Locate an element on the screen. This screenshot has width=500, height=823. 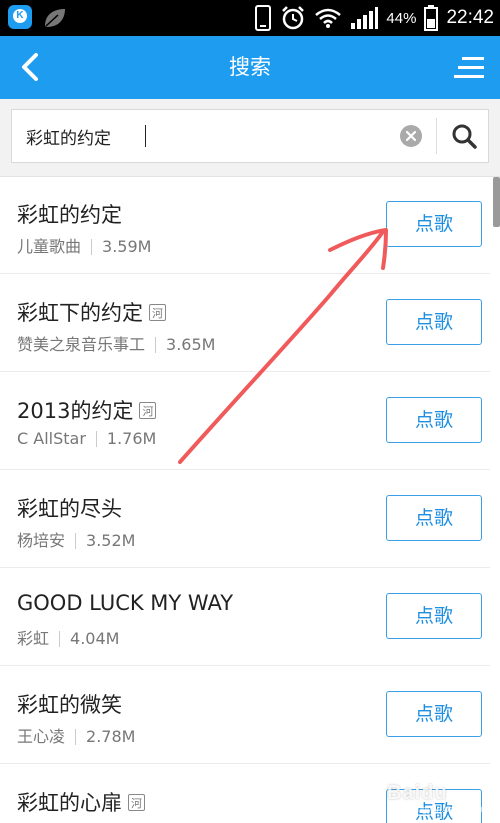
song-meta: C AllStar 1.76M is located at coordinates (86, 438).